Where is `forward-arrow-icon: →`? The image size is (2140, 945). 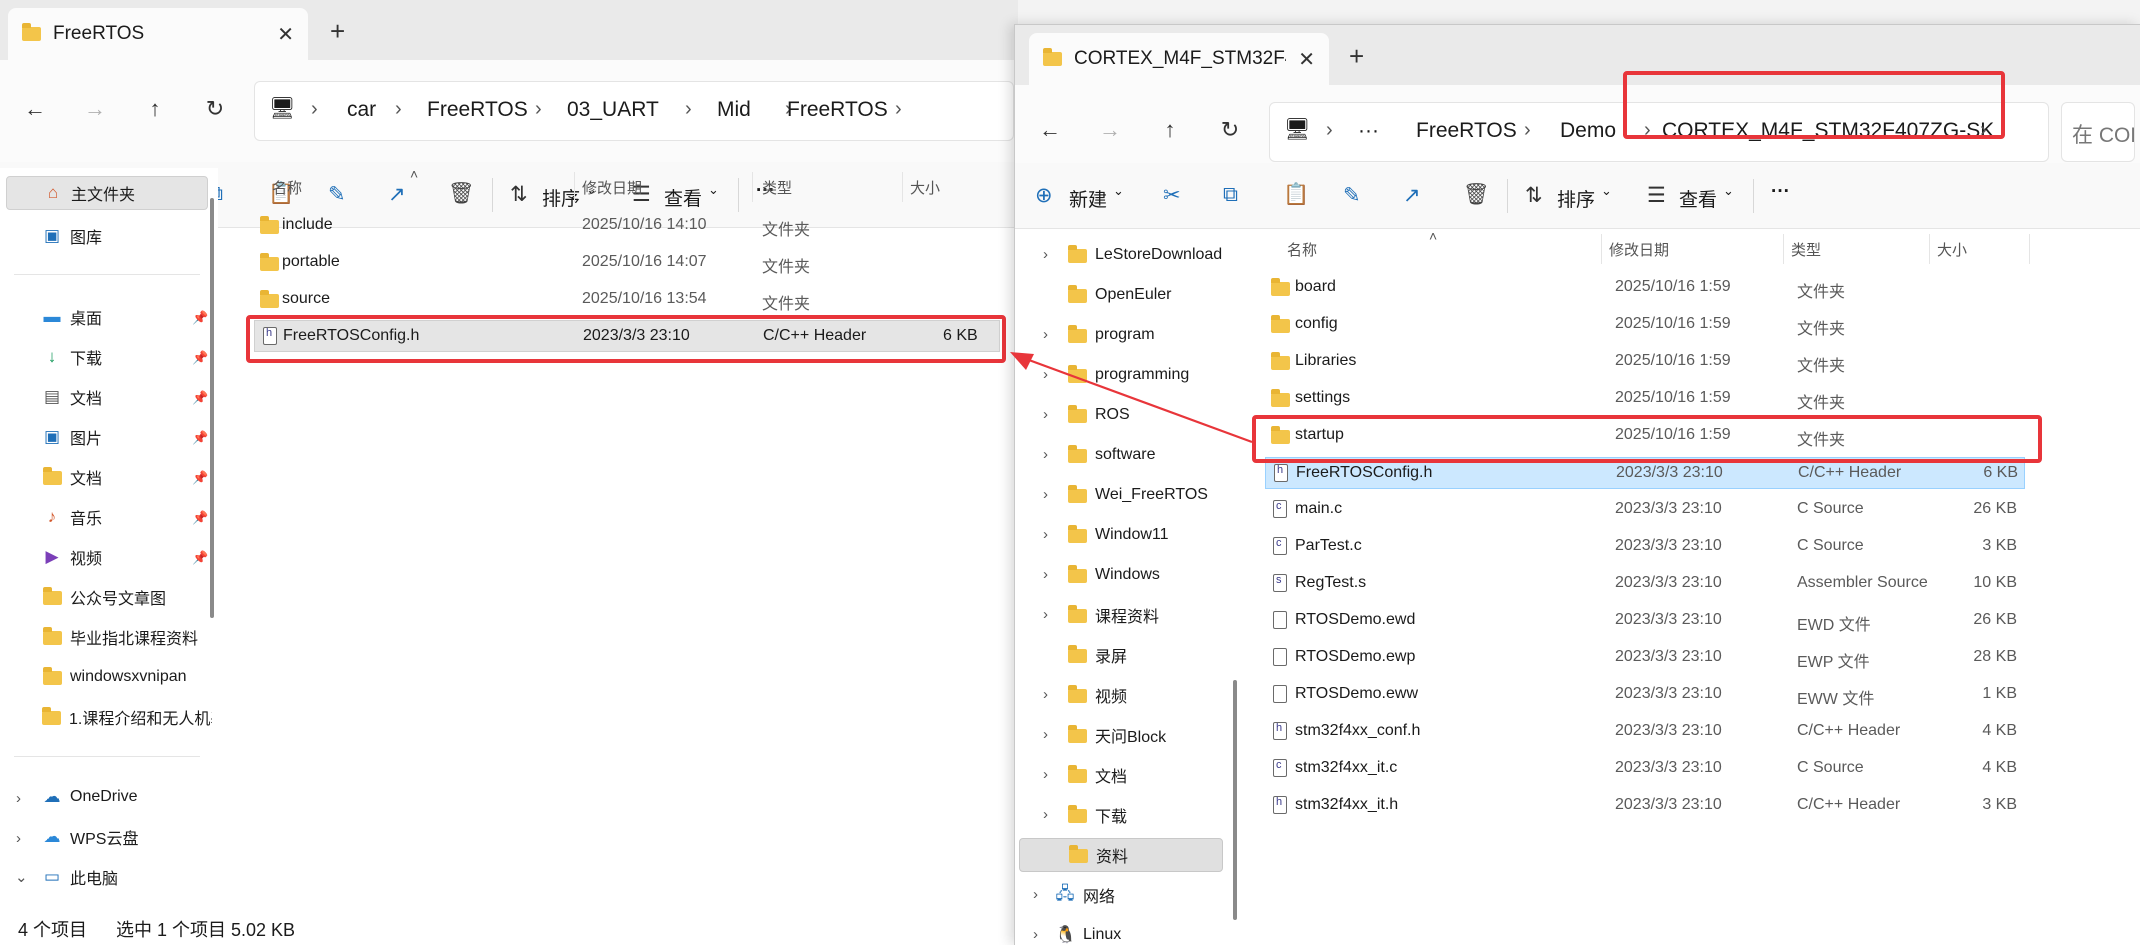 forward-arrow-icon: → is located at coordinates (95, 109).